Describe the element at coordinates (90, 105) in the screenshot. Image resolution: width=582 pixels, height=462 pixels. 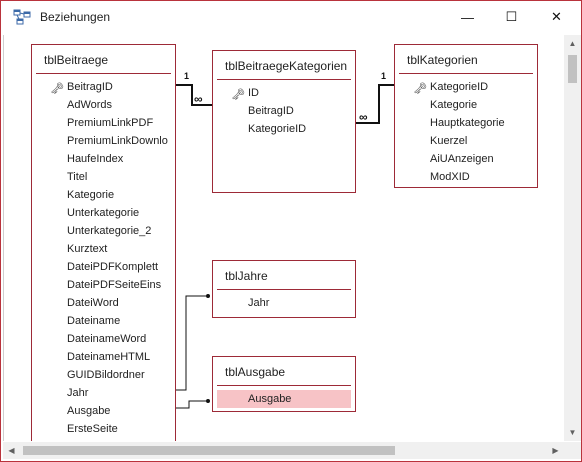
I see `field-label: AdWords` at that location.